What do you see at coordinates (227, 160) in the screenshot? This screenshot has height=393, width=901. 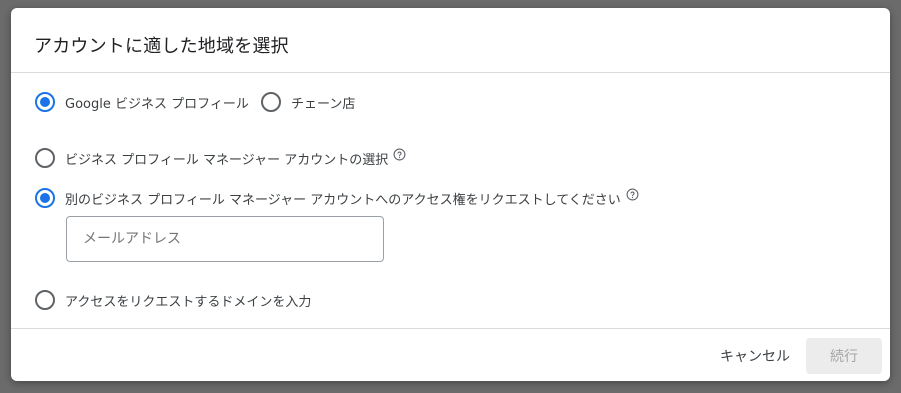 I see `radio-label-select-manager-account: ビジネス プロフィール マネージャー アカウントの選択` at bounding box center [227, 160].